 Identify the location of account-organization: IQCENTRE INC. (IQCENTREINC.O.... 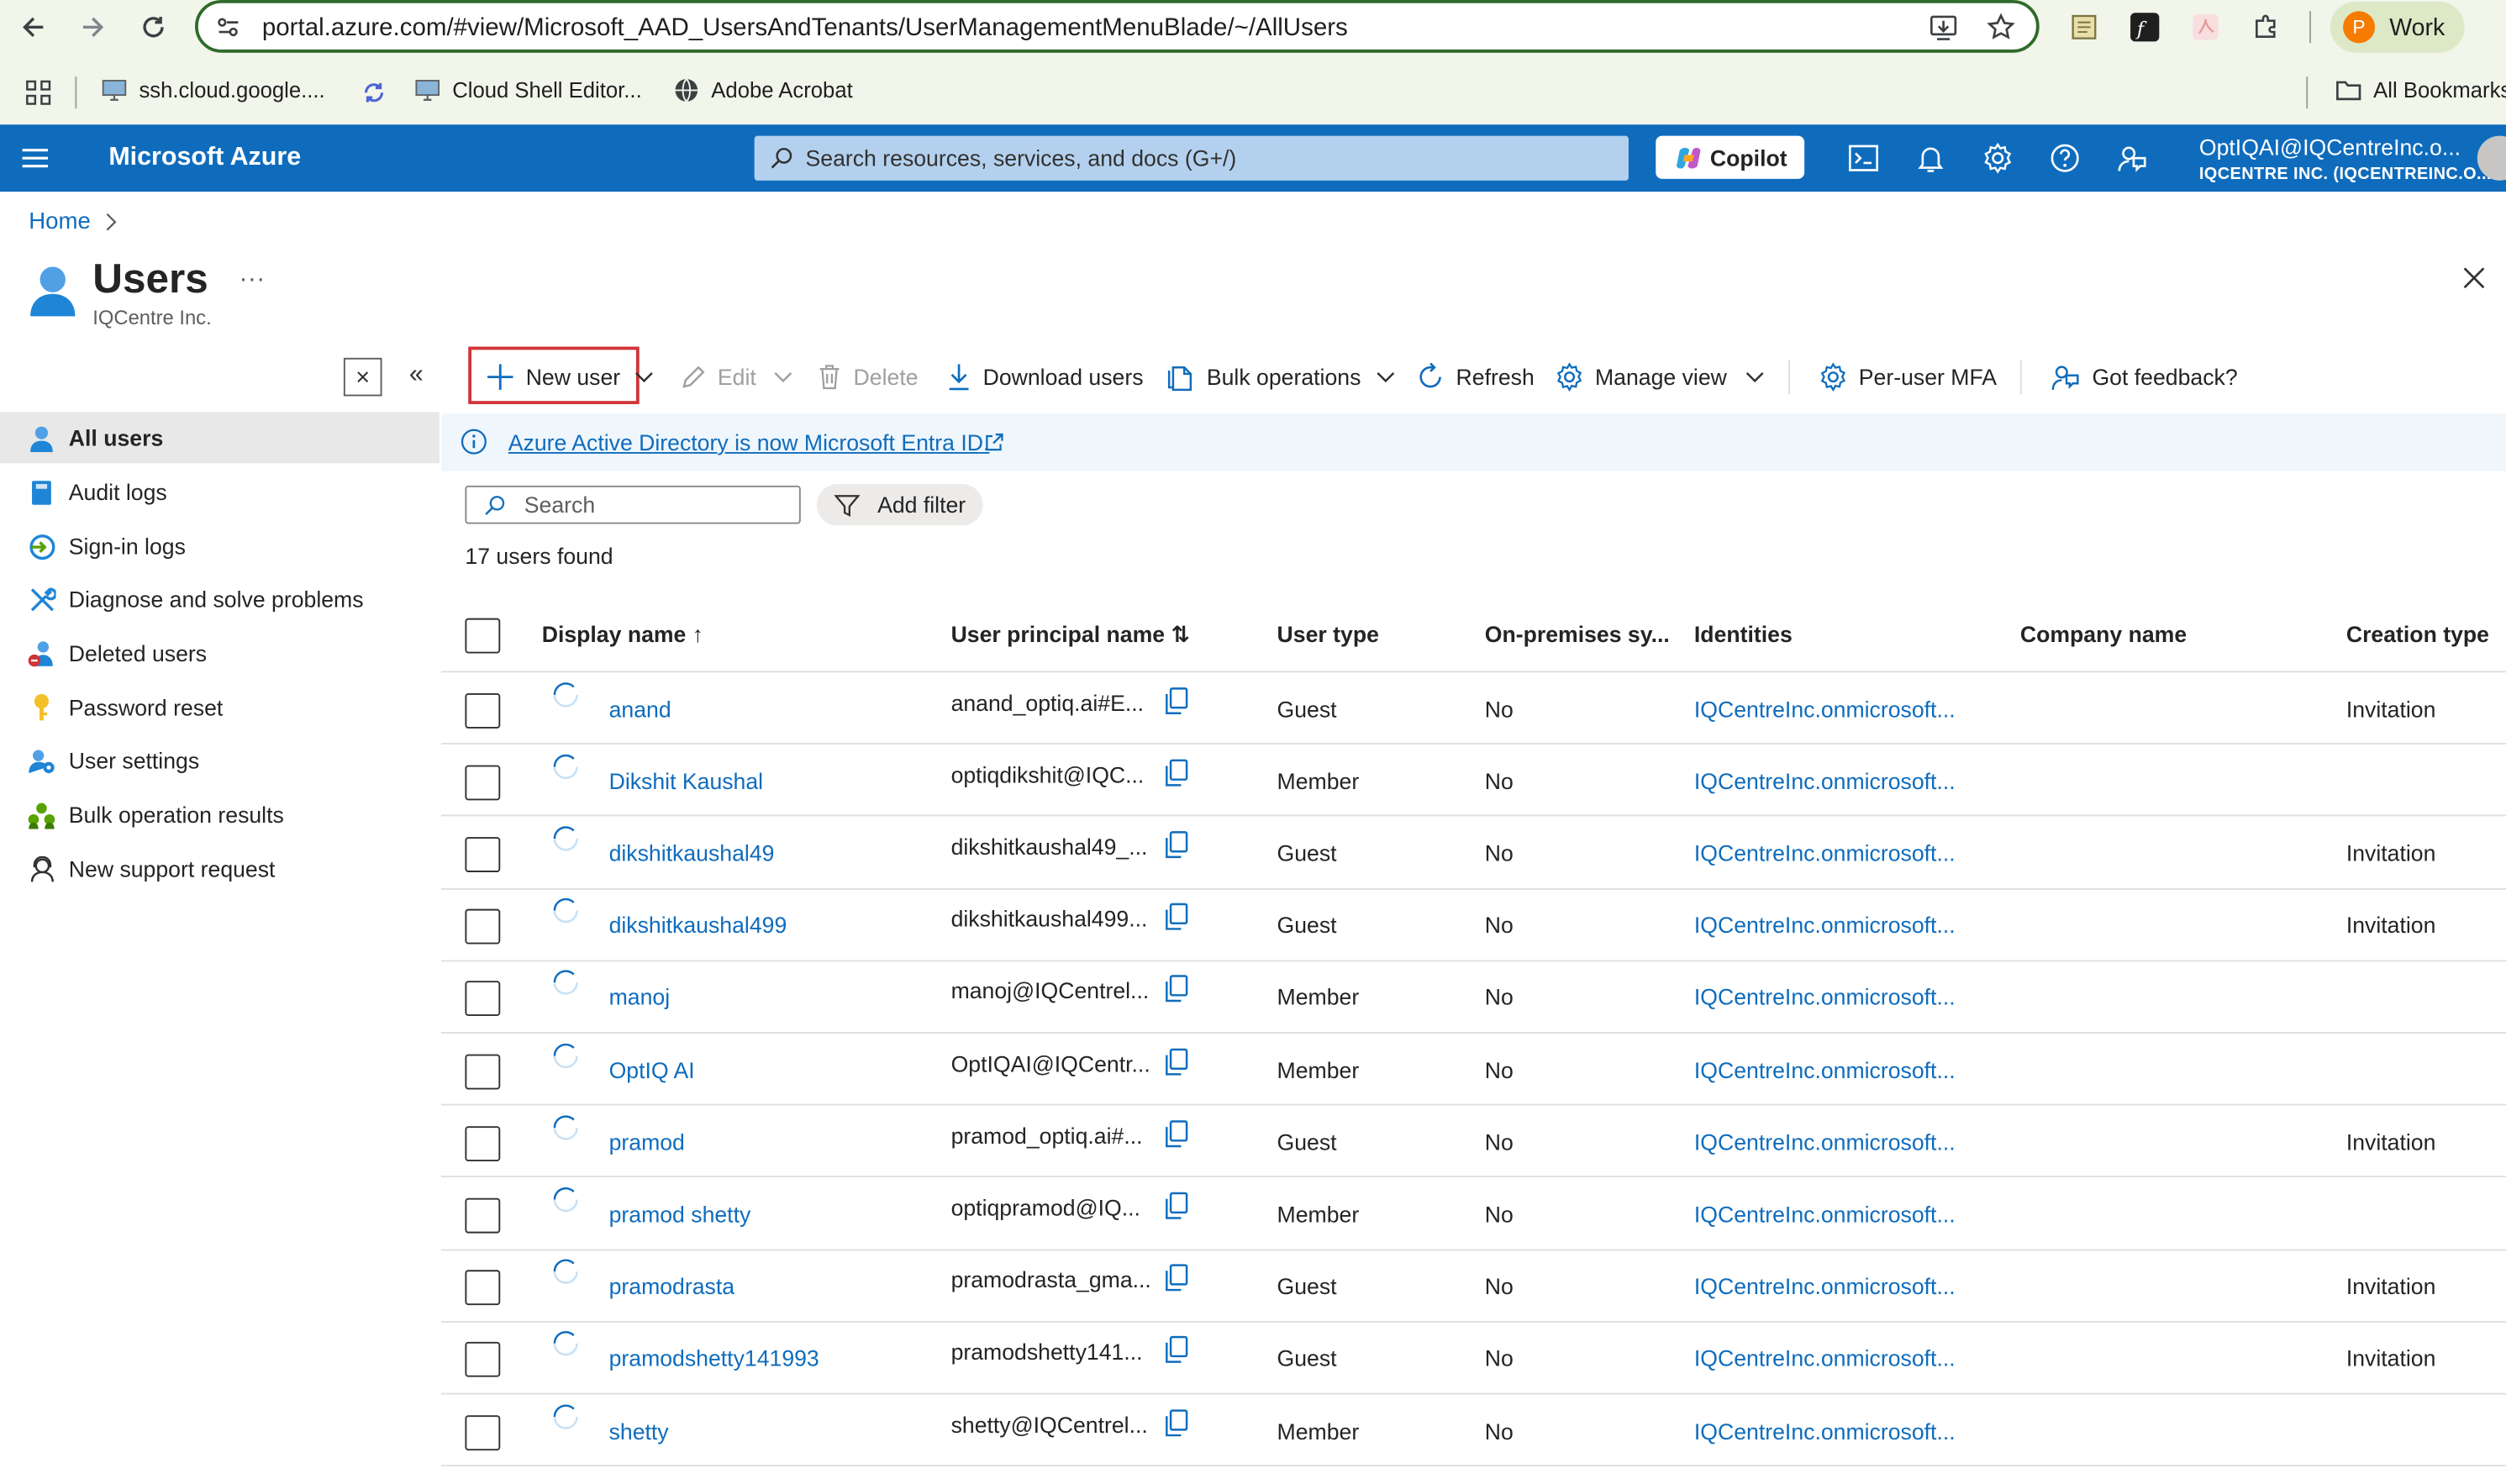
(2345, 175).